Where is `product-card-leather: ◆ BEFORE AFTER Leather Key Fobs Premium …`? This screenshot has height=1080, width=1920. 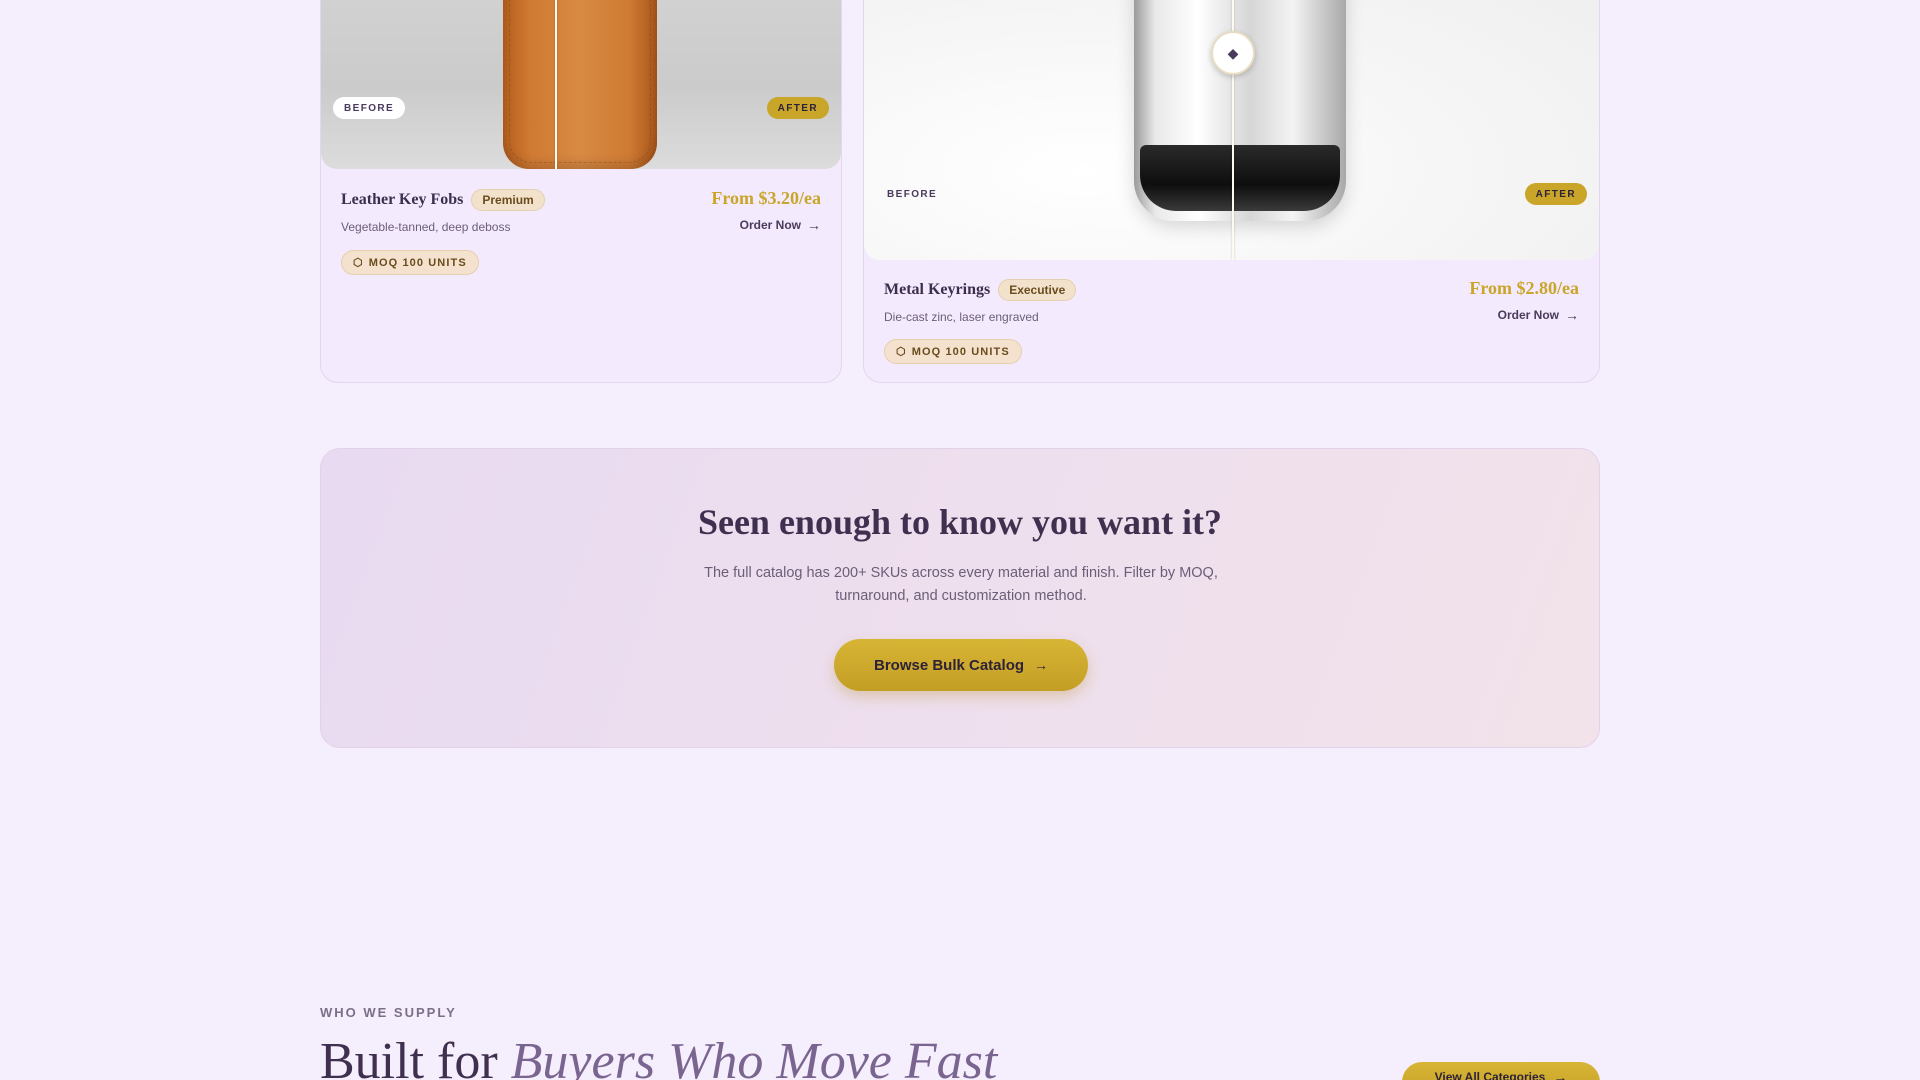 product-card-leather: ◆ BEFORE AFTER Leather Key Fobs Premium … is located at coordinates (581, 191).